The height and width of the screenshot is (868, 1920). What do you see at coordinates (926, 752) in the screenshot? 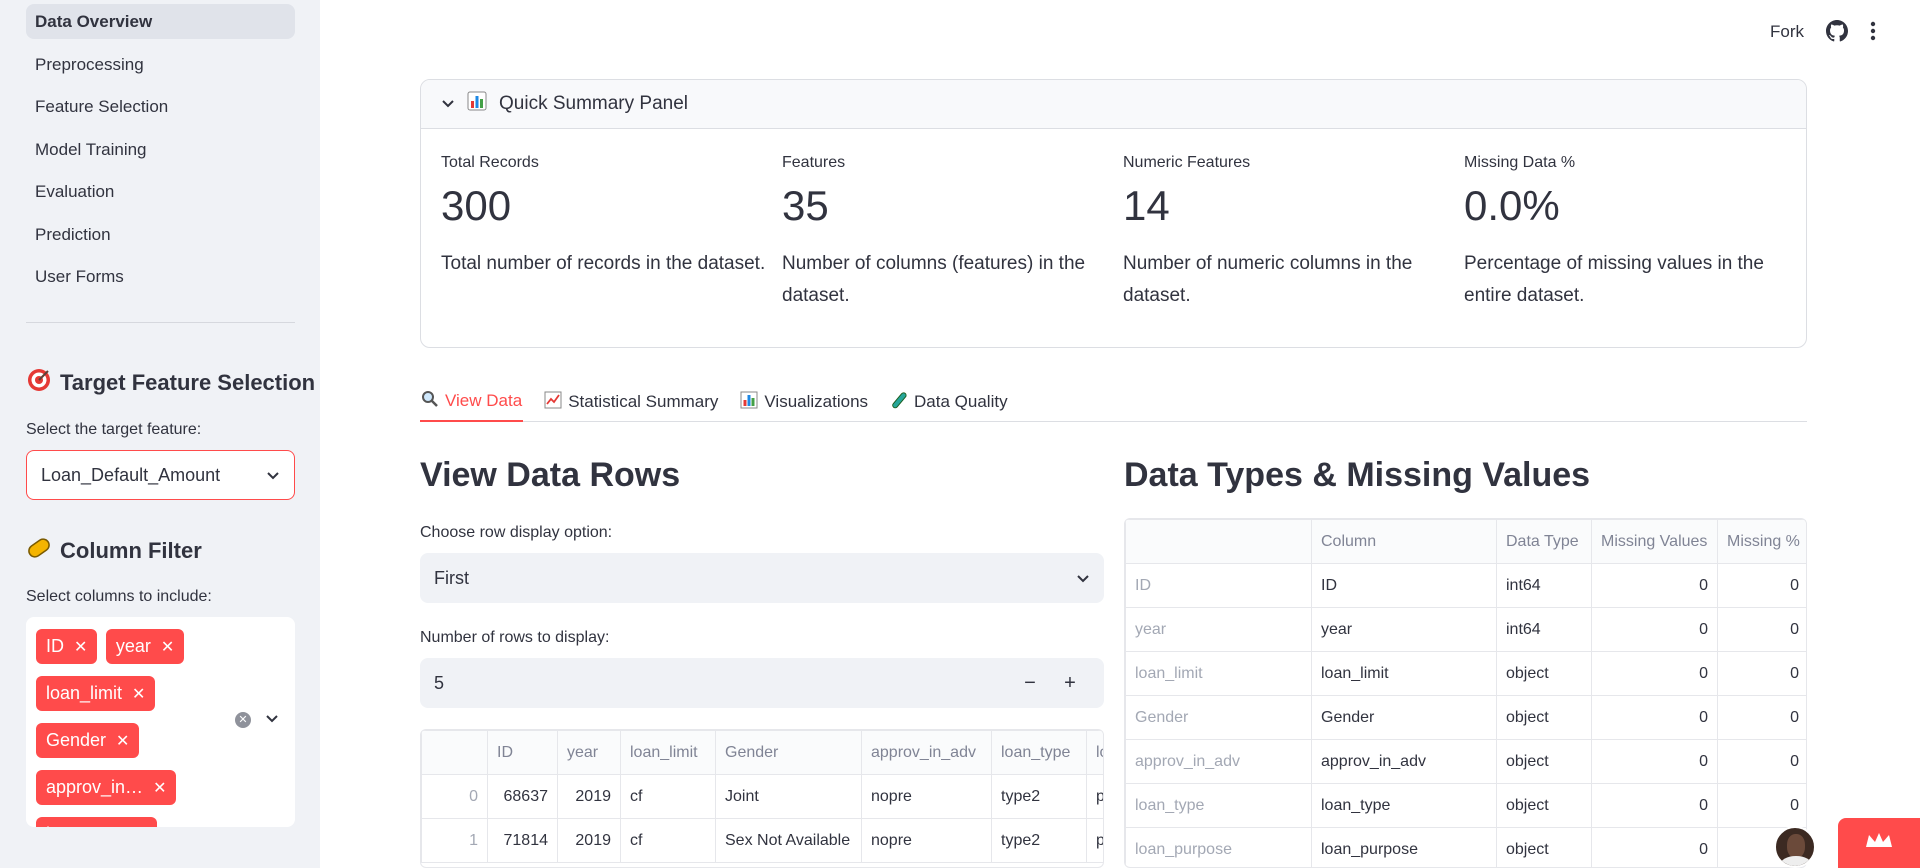
I see `column-header: approv_in_adv` at bounding box center [926, 752].